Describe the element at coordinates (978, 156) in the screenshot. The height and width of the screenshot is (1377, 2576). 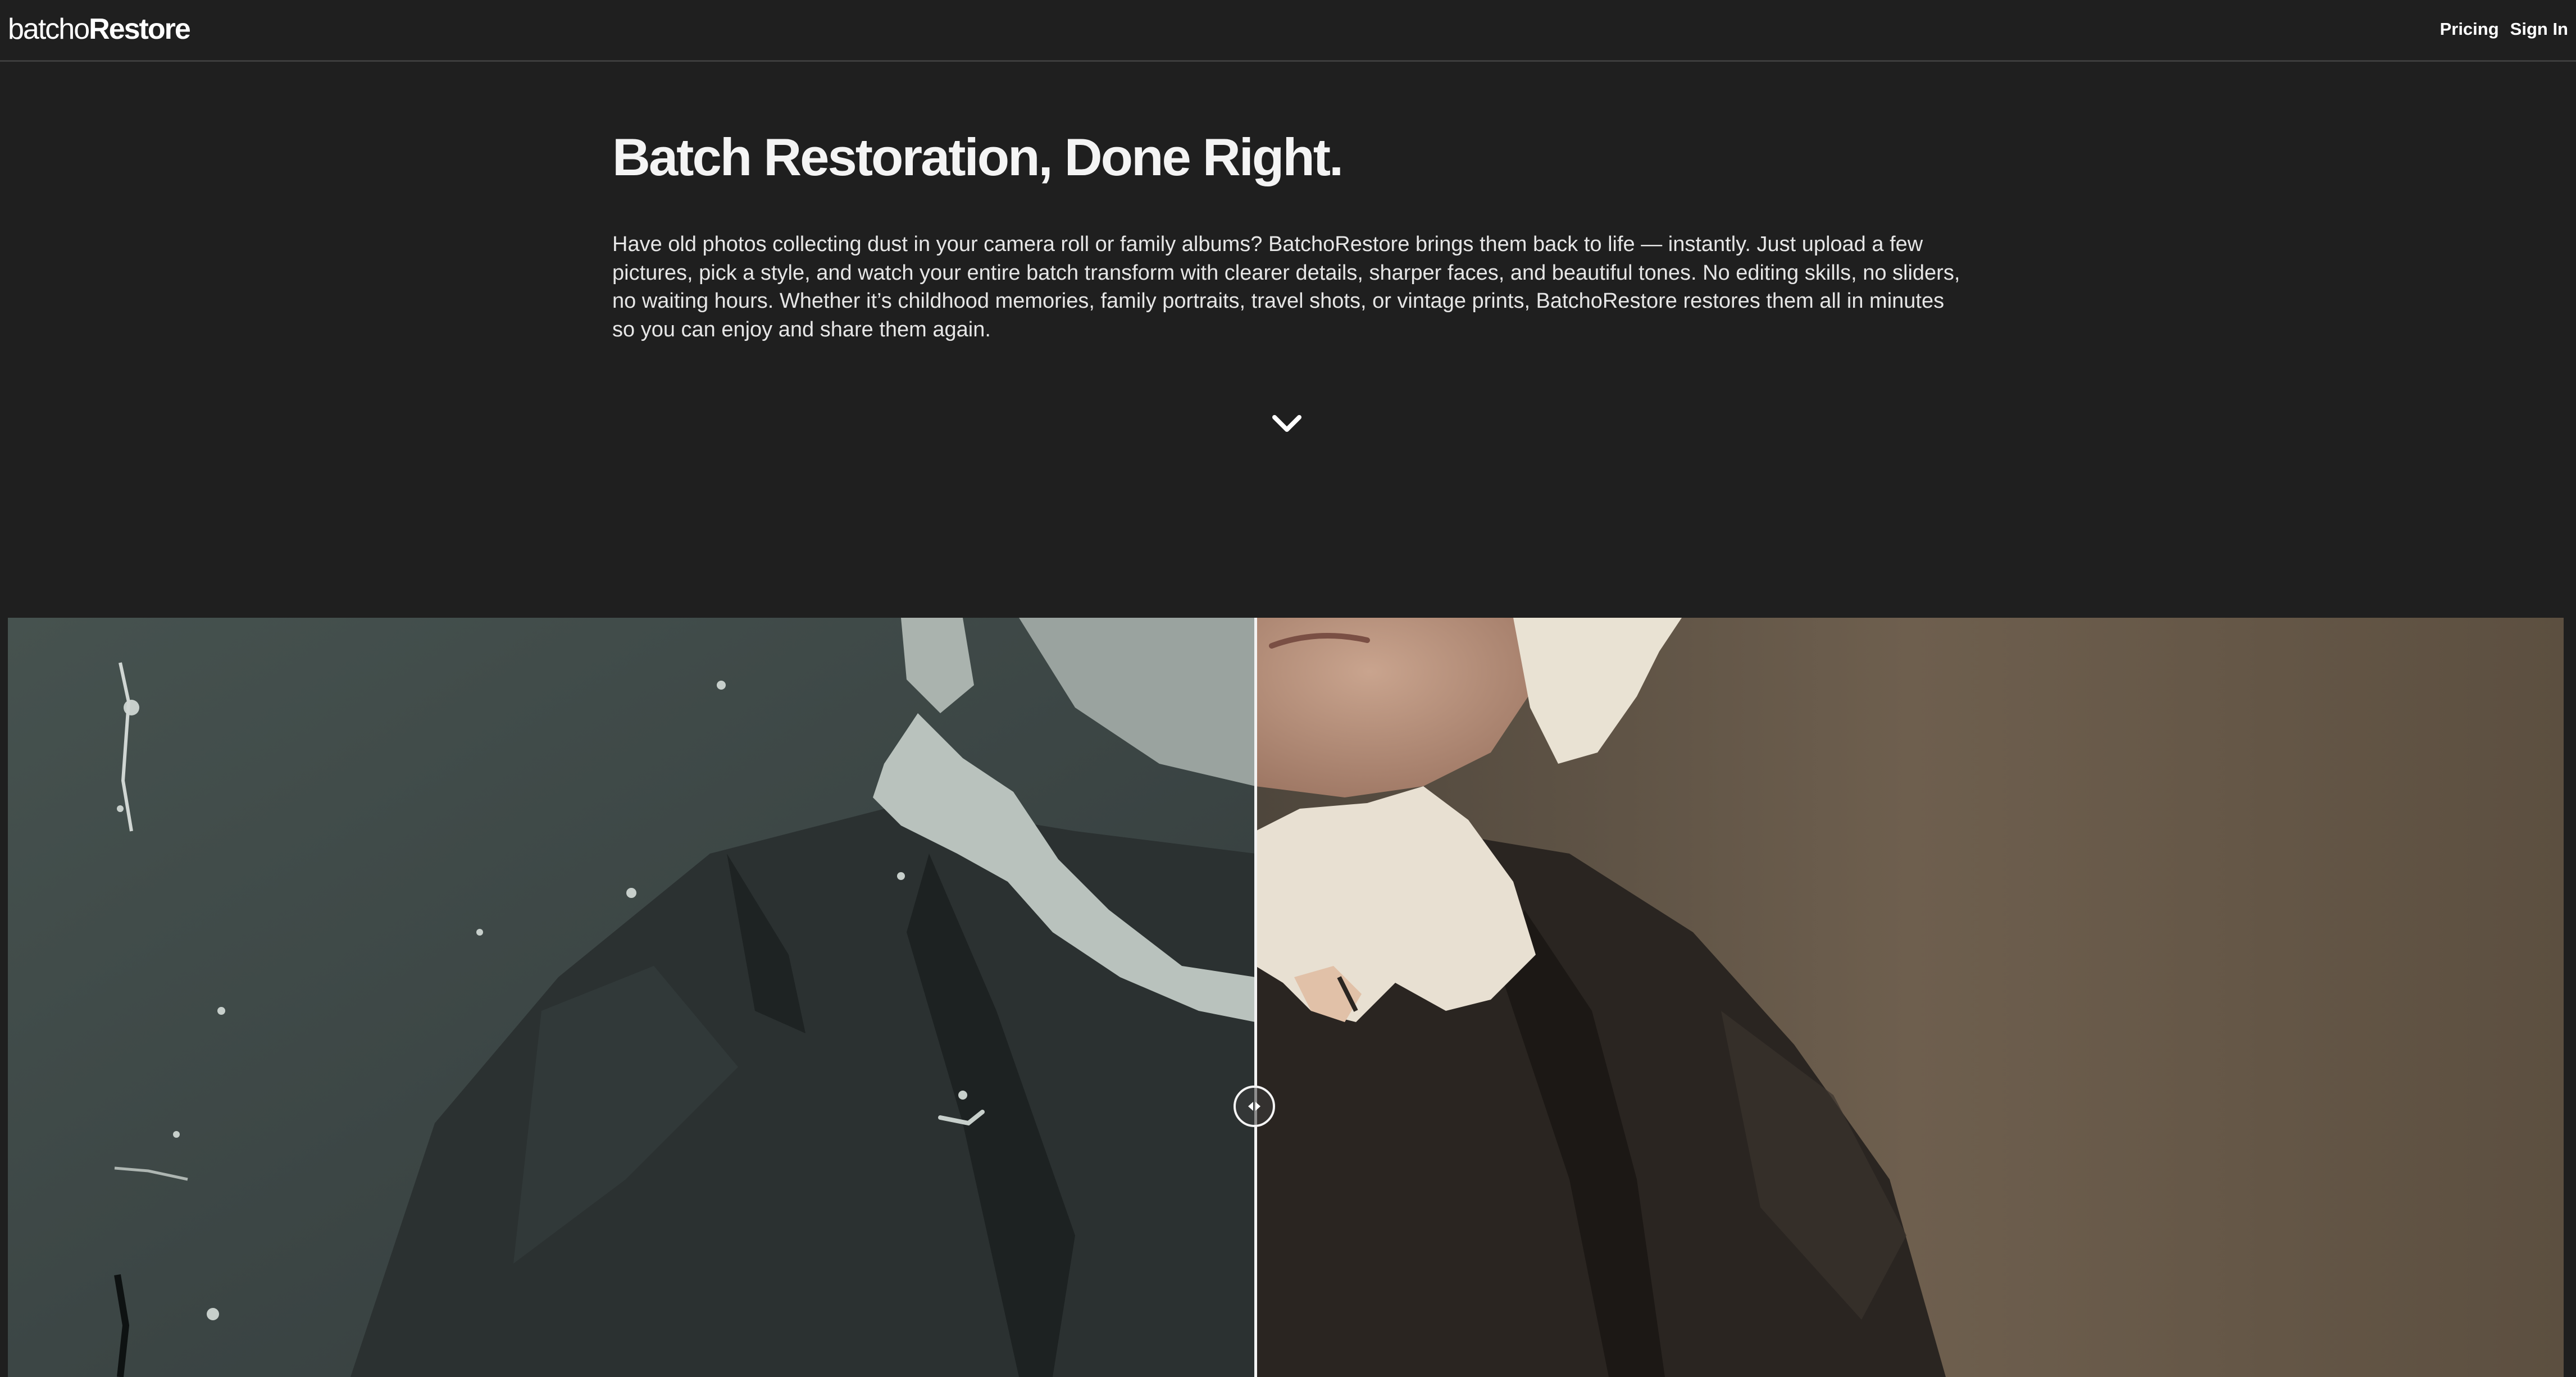
I see `hero-title: Batch Restoration, Done Right.` at that location.